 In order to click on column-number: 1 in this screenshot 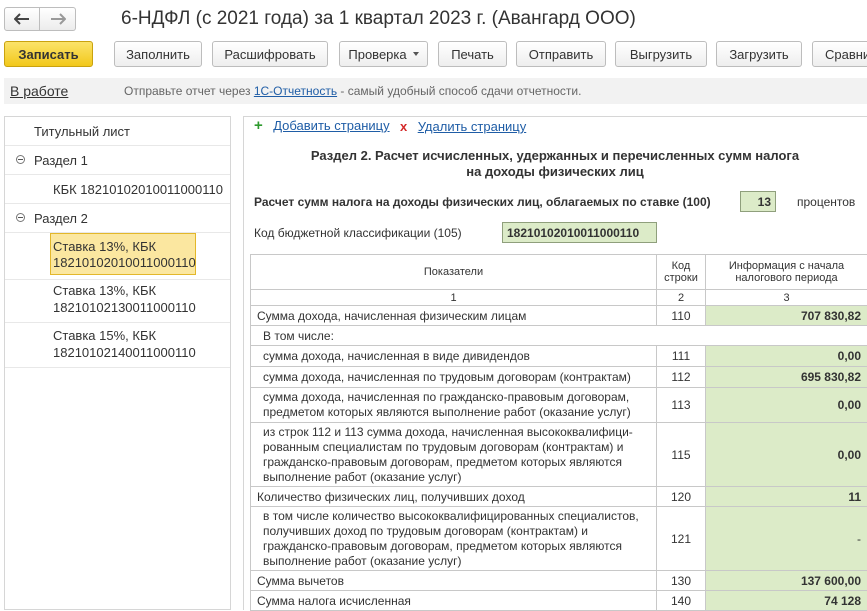, I will do `click(454, 298)`.